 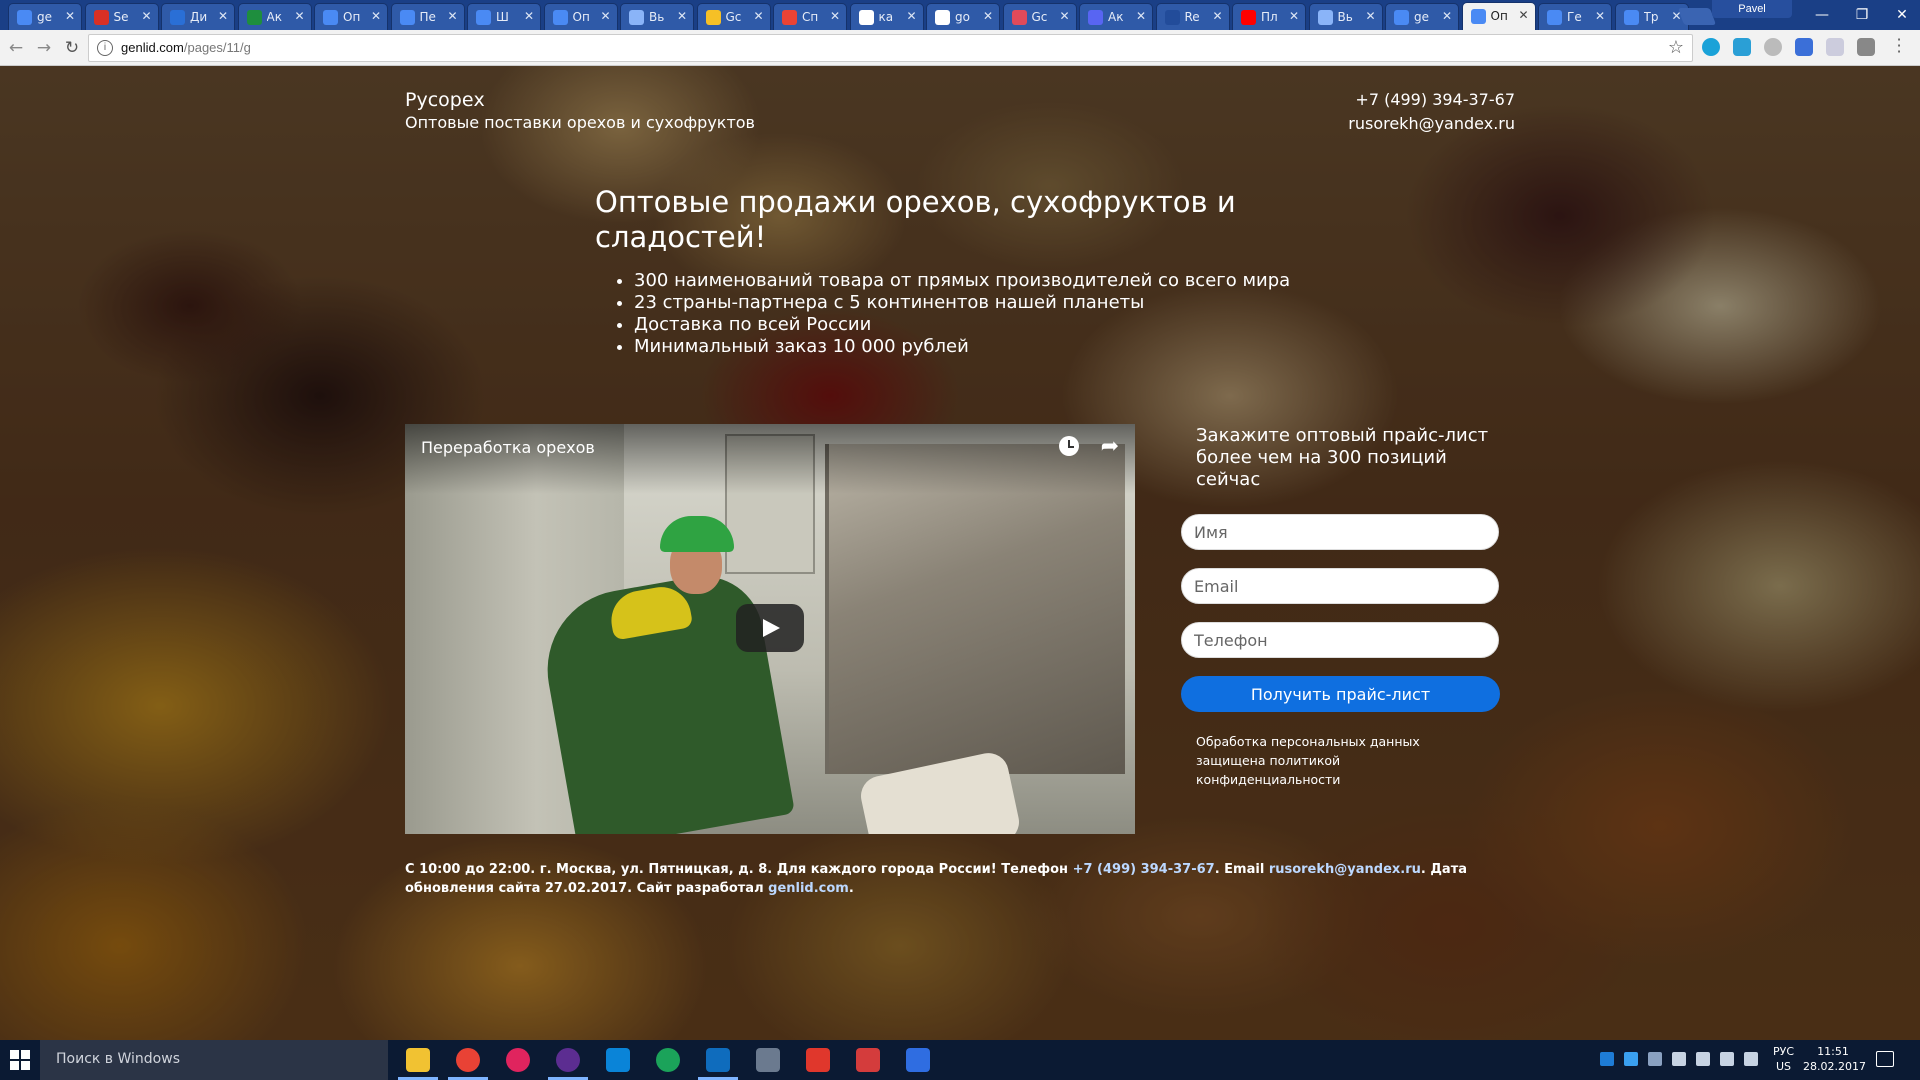 What do you see at coordinates (121, 16) in the screenshot?
I see `browser-tab: Se ✕` at bounding box center [121, 16].